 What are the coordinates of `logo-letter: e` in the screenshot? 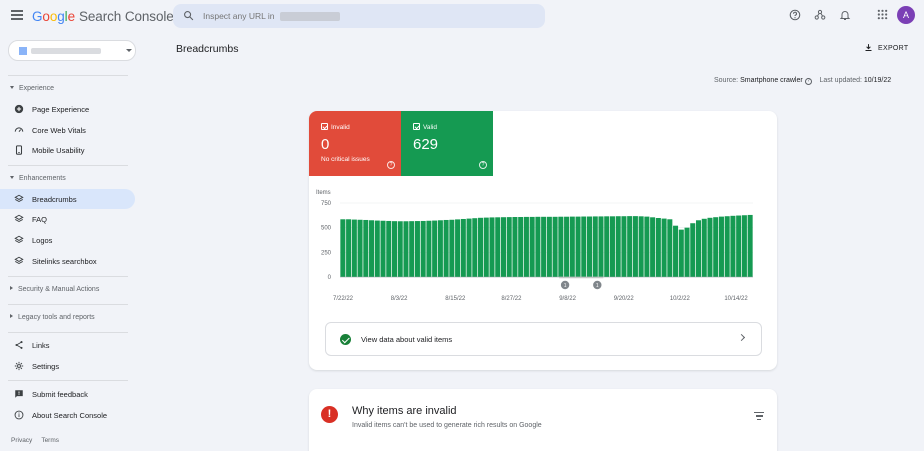 It's located at (71, 16).